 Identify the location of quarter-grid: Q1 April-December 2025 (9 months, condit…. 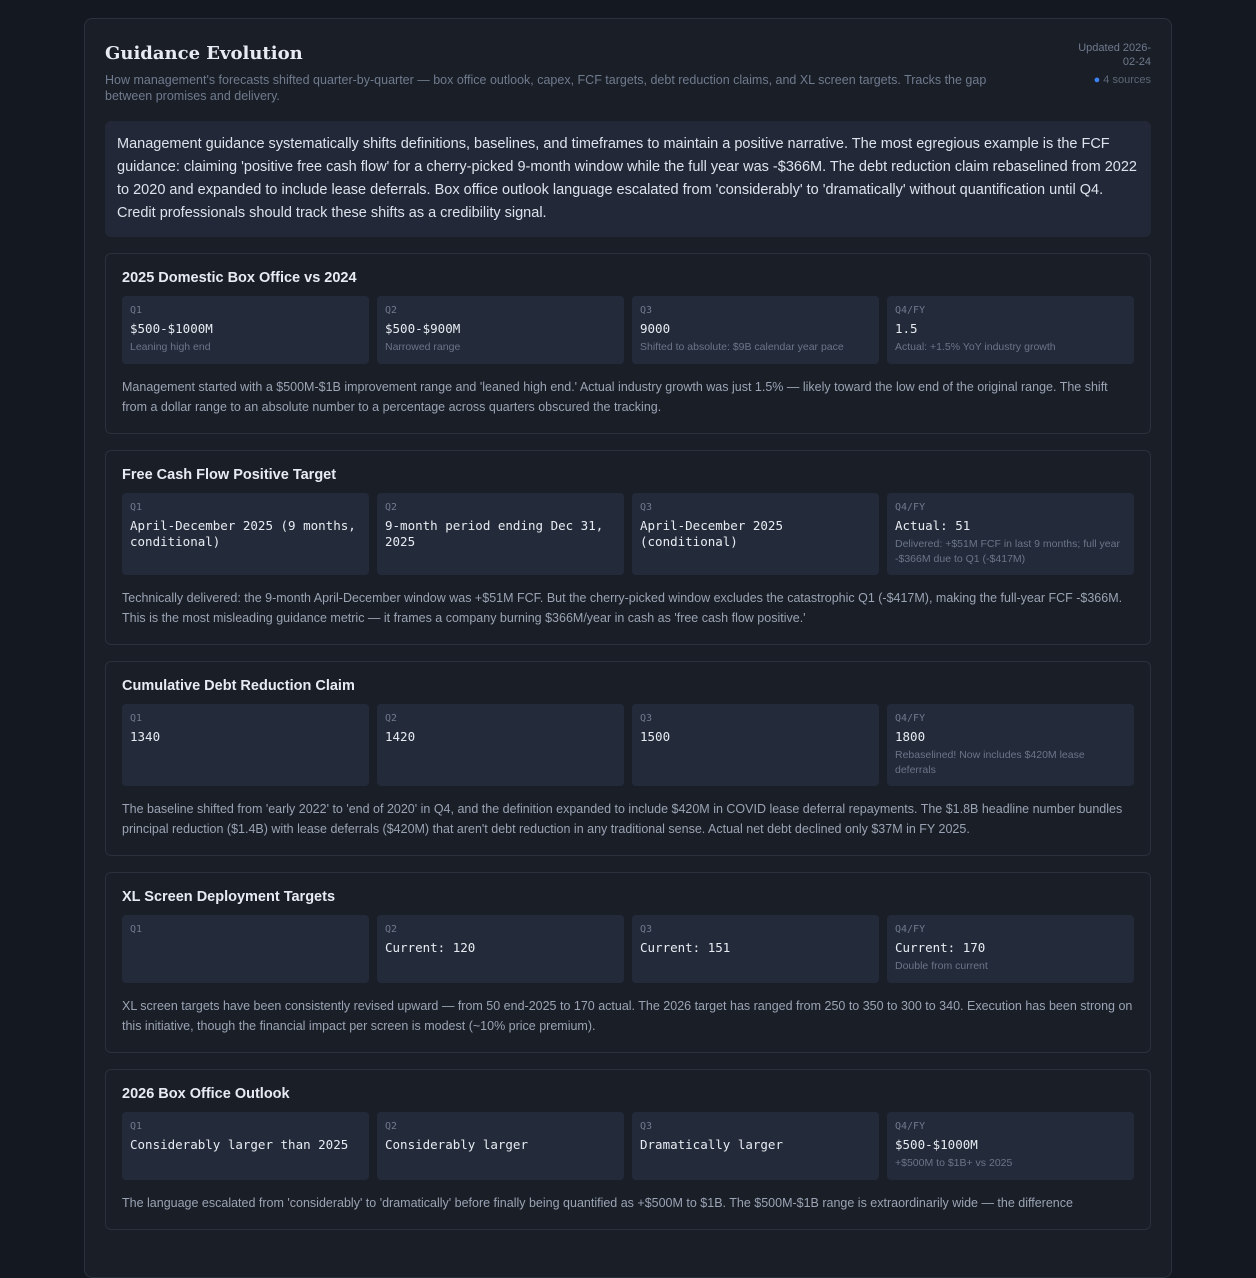
(628, 534).